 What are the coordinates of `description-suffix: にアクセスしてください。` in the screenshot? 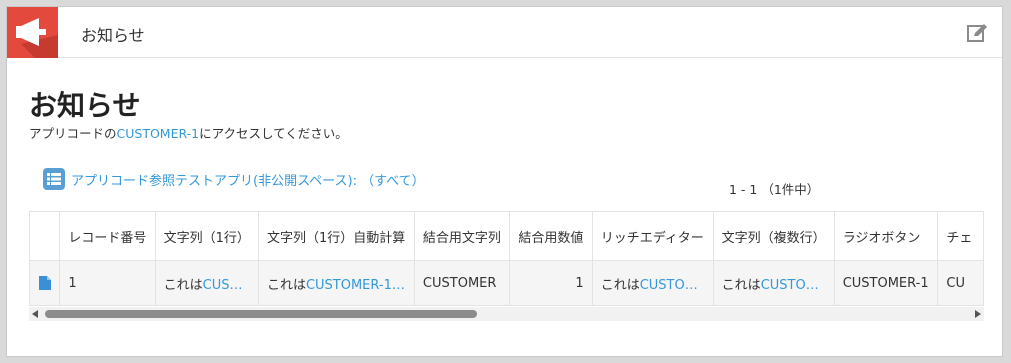 It's located at (273, 133).